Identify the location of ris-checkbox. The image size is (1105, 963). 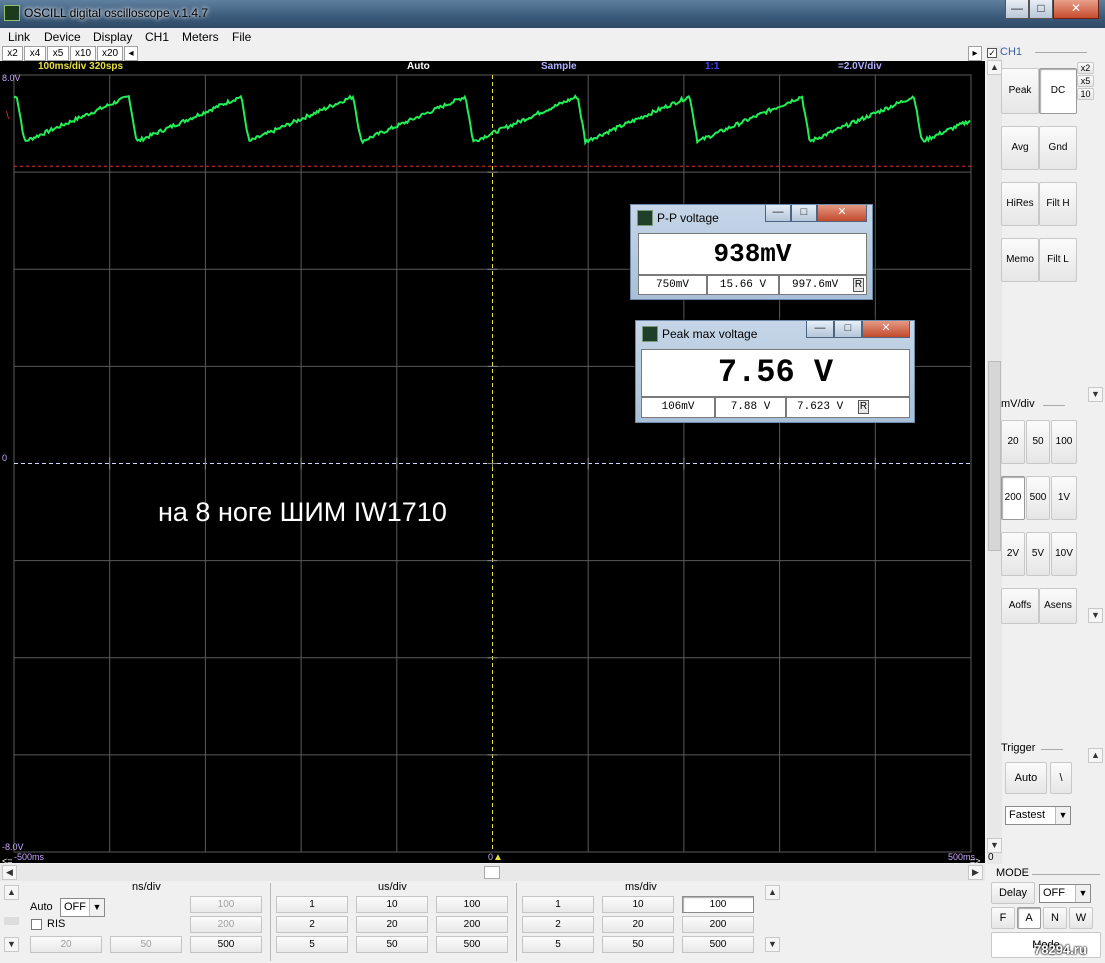
(36, 924).